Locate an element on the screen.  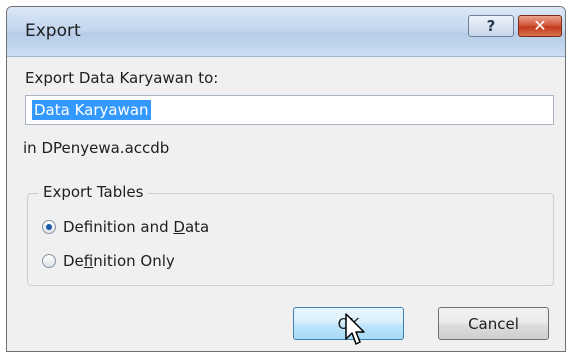
help-icon: ? is located at coordinates (491, 26).